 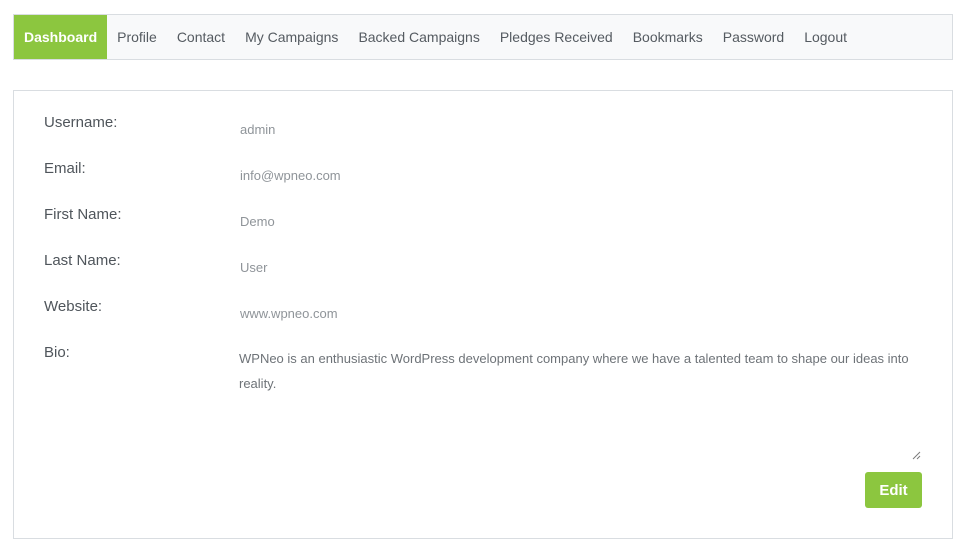 What do you see at coordinates (83, 214) in the screenshot?
I see `first-name-label: First Name:` at bounding box center [83, 214].